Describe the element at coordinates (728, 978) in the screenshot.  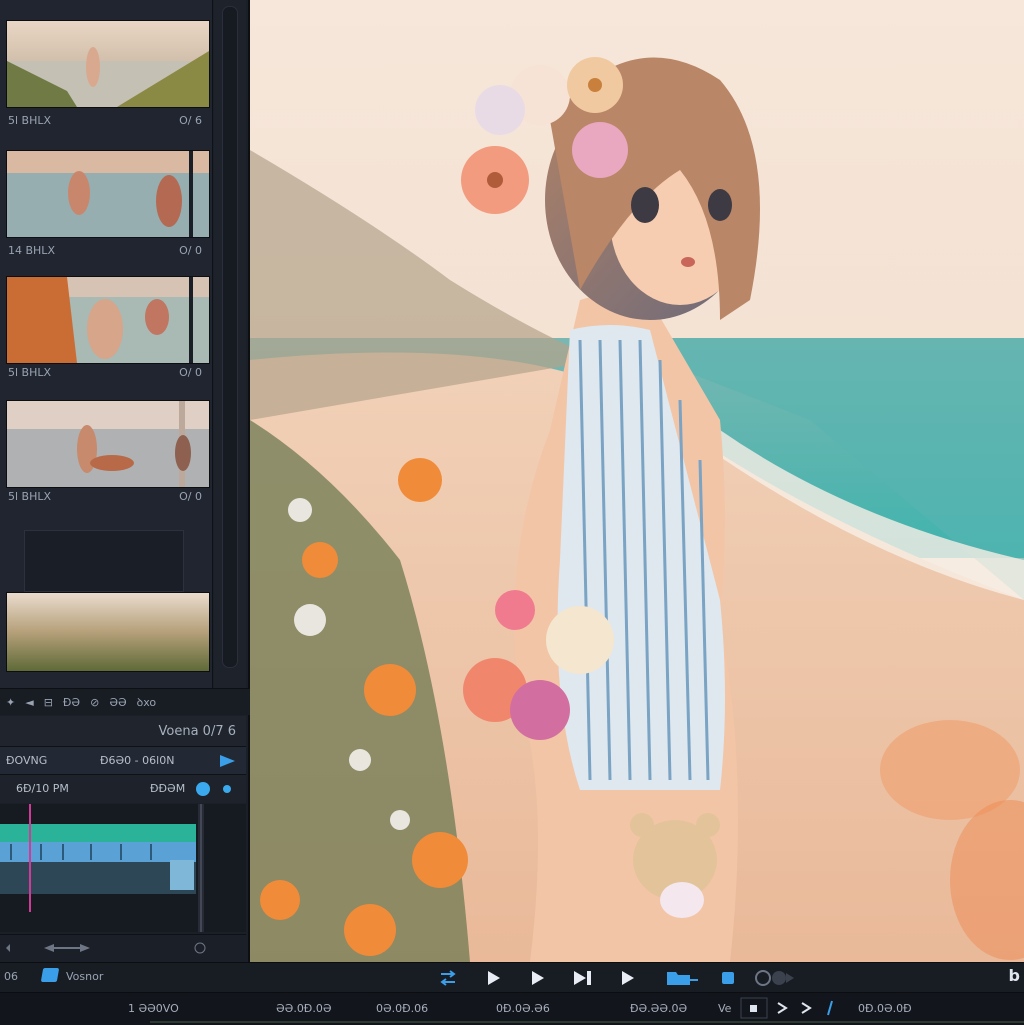
I see `stop-icon` at that location.